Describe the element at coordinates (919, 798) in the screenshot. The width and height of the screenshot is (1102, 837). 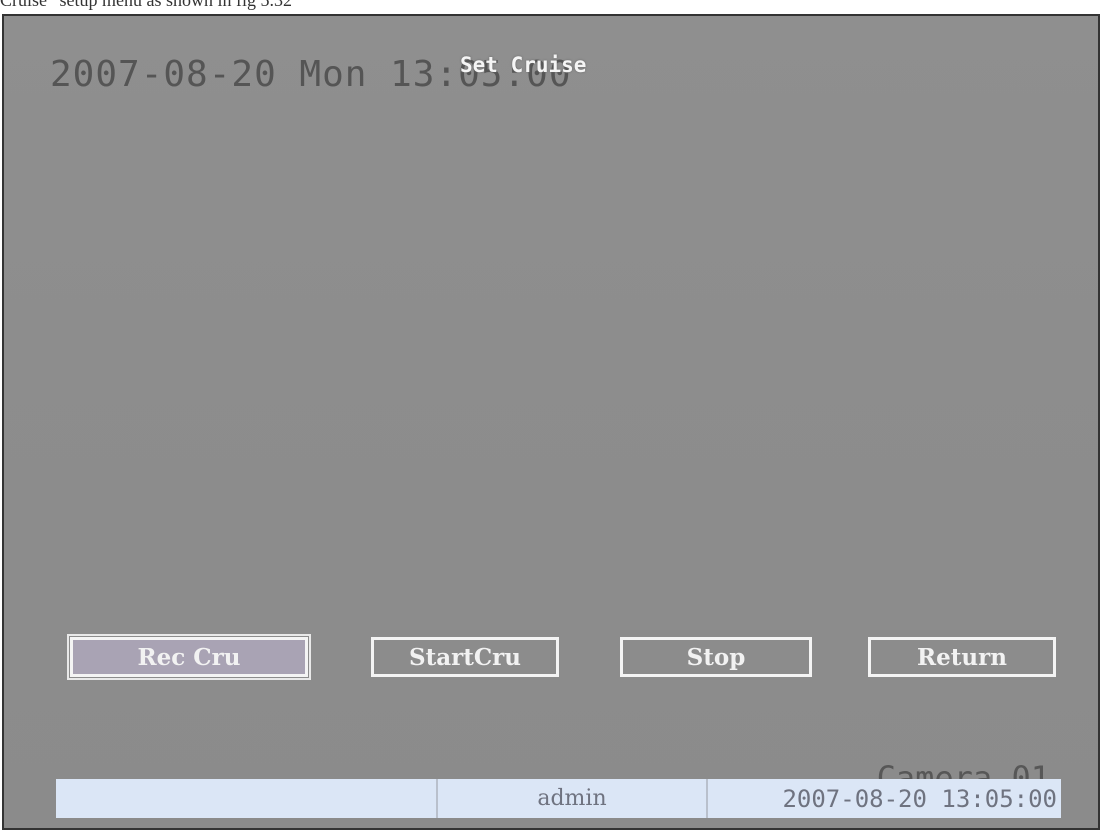
I see `status-datetime: 2007-08-20 13:05:00` at that location.